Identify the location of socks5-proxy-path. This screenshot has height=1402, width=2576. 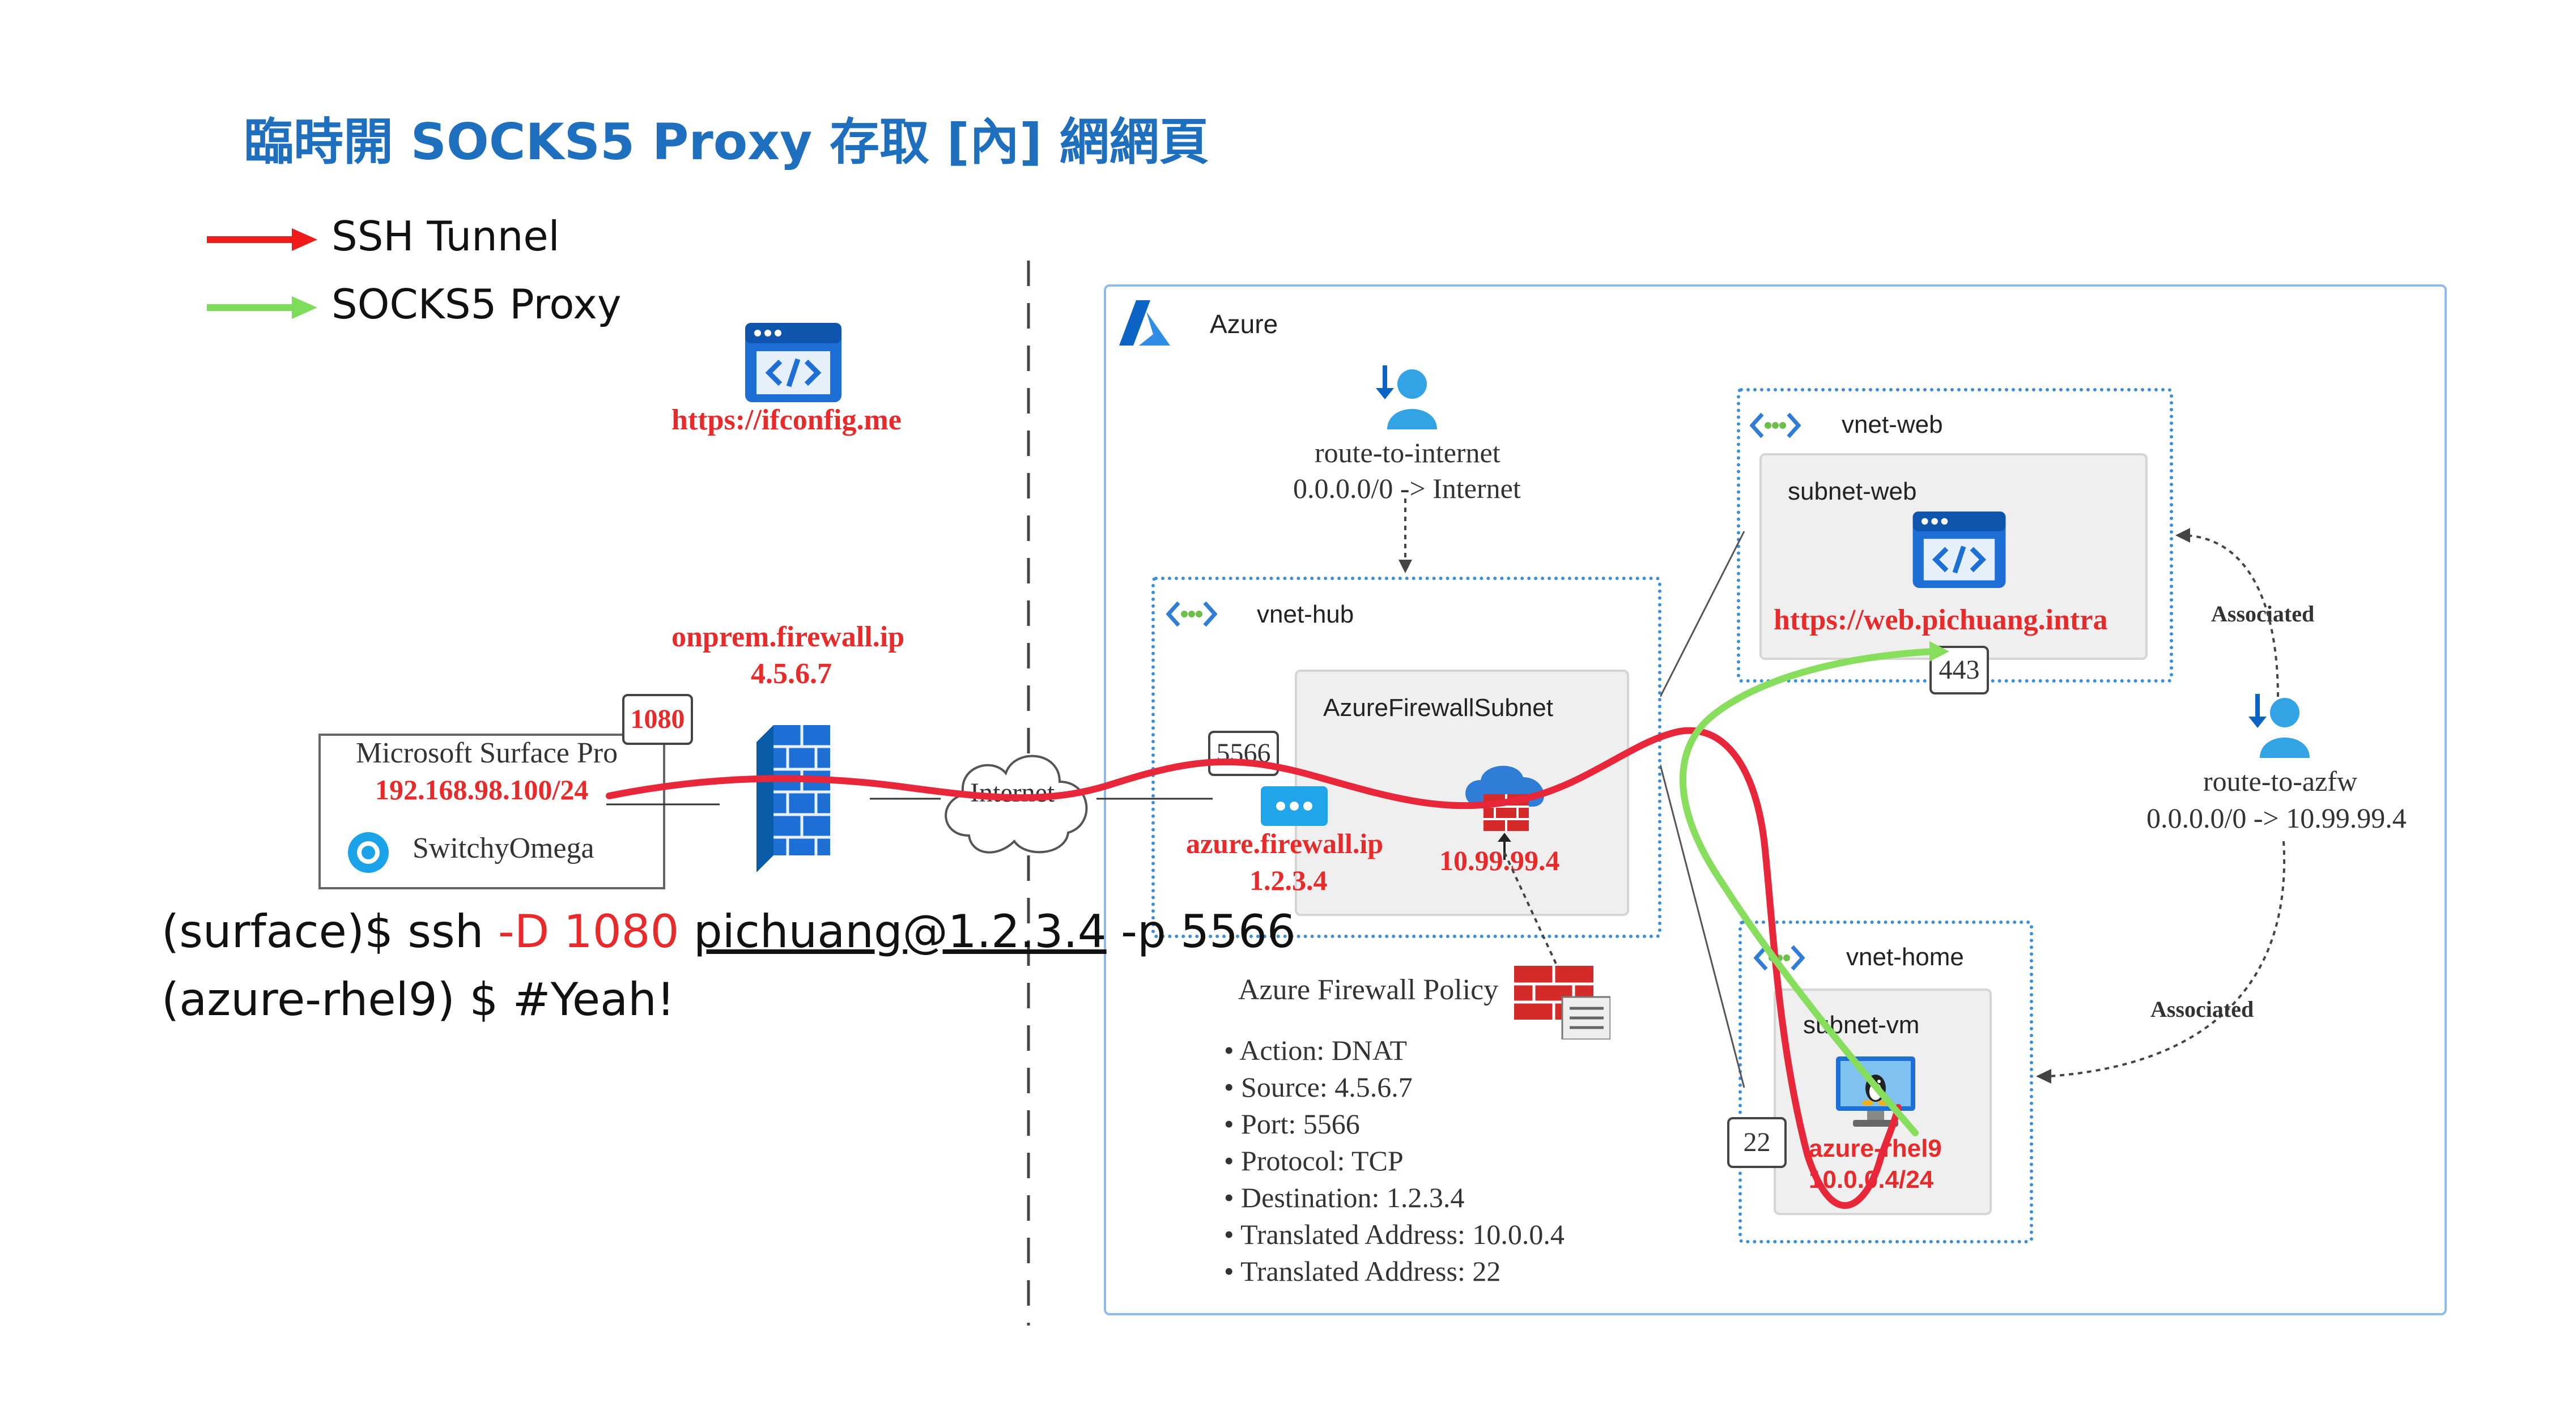
(1807, 892).